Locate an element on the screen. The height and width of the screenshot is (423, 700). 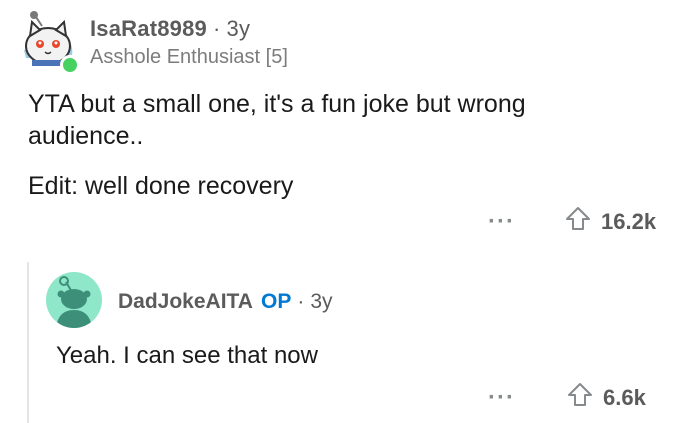
reply-age: 3y is located at coordinates (321, 301).